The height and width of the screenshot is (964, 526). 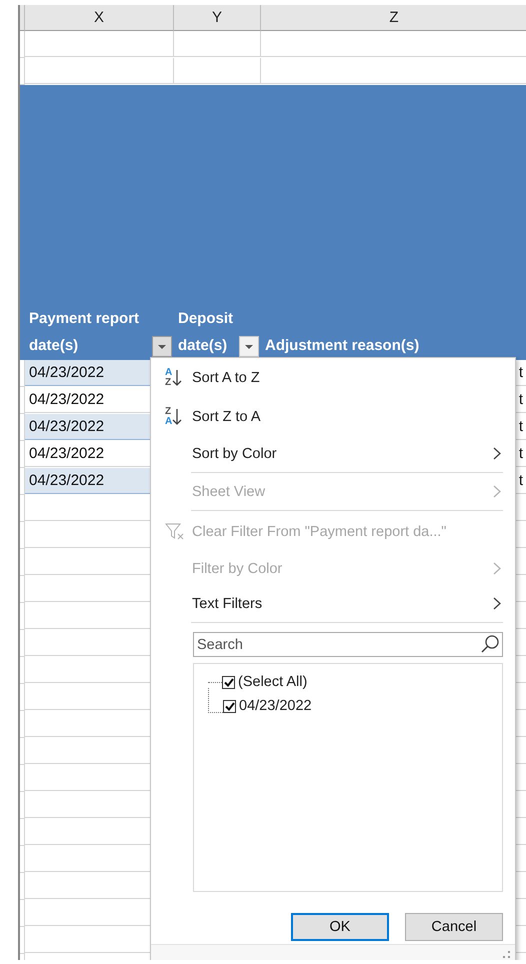 What do you see at coordinates (342, 346) in the screenshot?
I see `header-text: Adjustment reason(s)` at bounding box center [342, 346].